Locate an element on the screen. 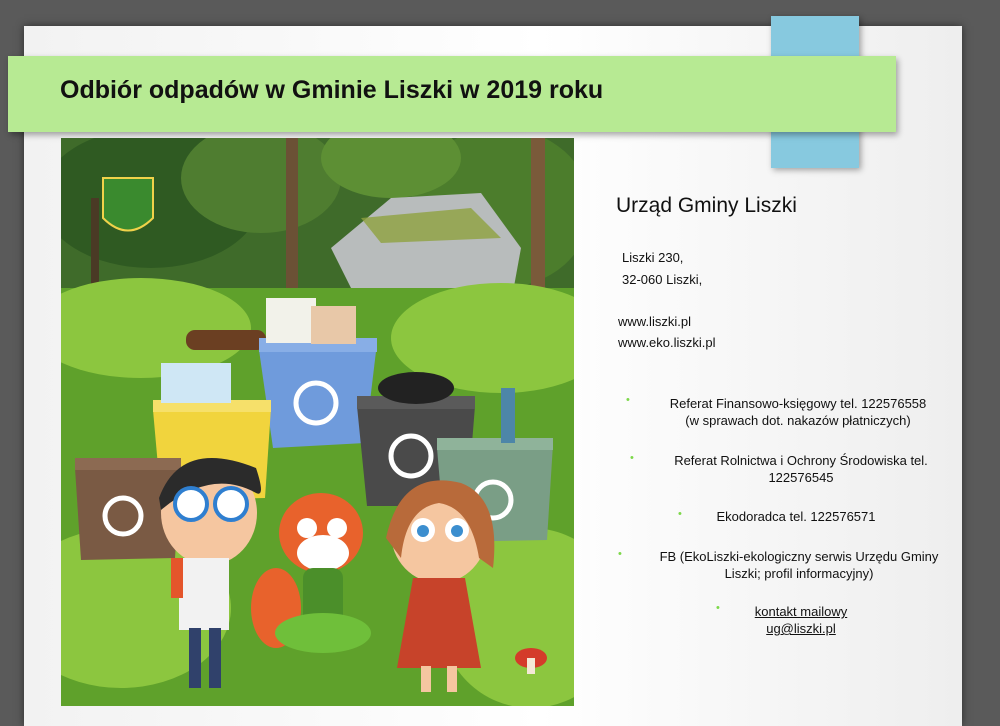 This screenshot has width=1000, height=726. contact-item: kontakt mailowy ug@liszki.pl is located at coordinates (801, 620).